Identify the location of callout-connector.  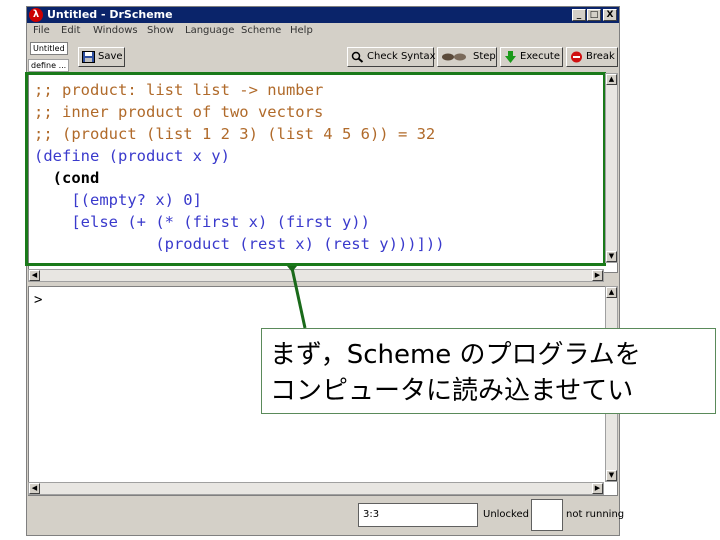
(297, 297).